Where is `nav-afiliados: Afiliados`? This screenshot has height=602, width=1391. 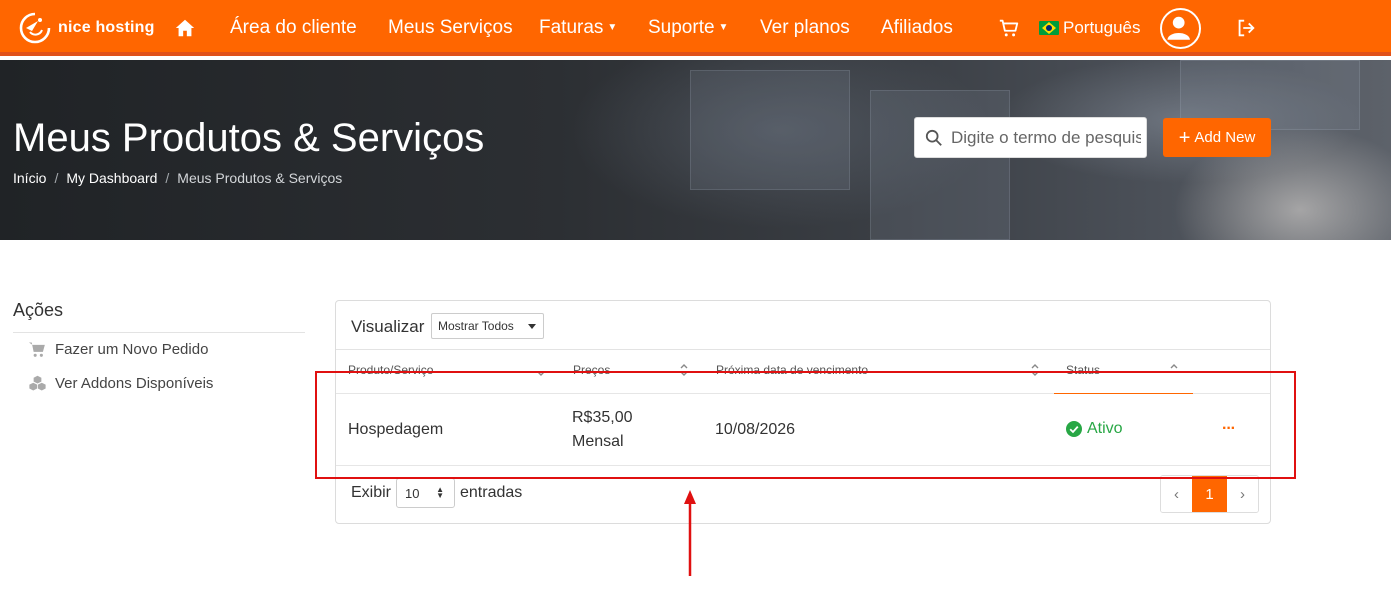 nav-afiliados: Afiliados is located at coordinates (917, 28).